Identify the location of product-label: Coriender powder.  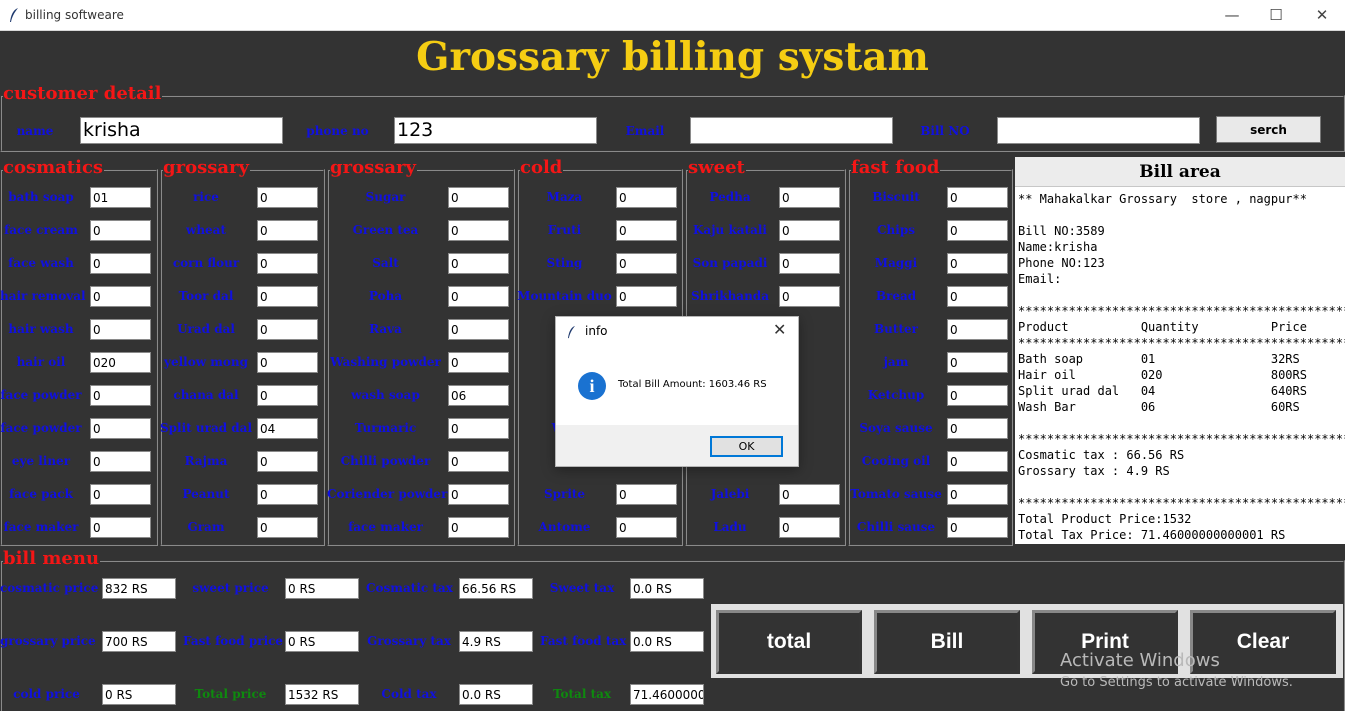
(387, 494).